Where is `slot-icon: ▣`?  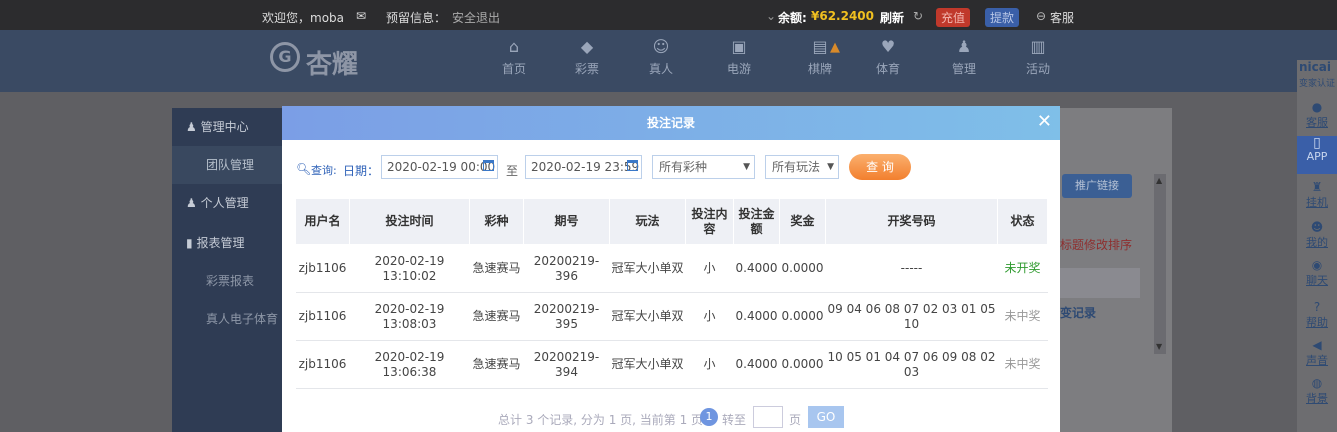
slot-icon: ▣ is located at coordinates (739, 46).